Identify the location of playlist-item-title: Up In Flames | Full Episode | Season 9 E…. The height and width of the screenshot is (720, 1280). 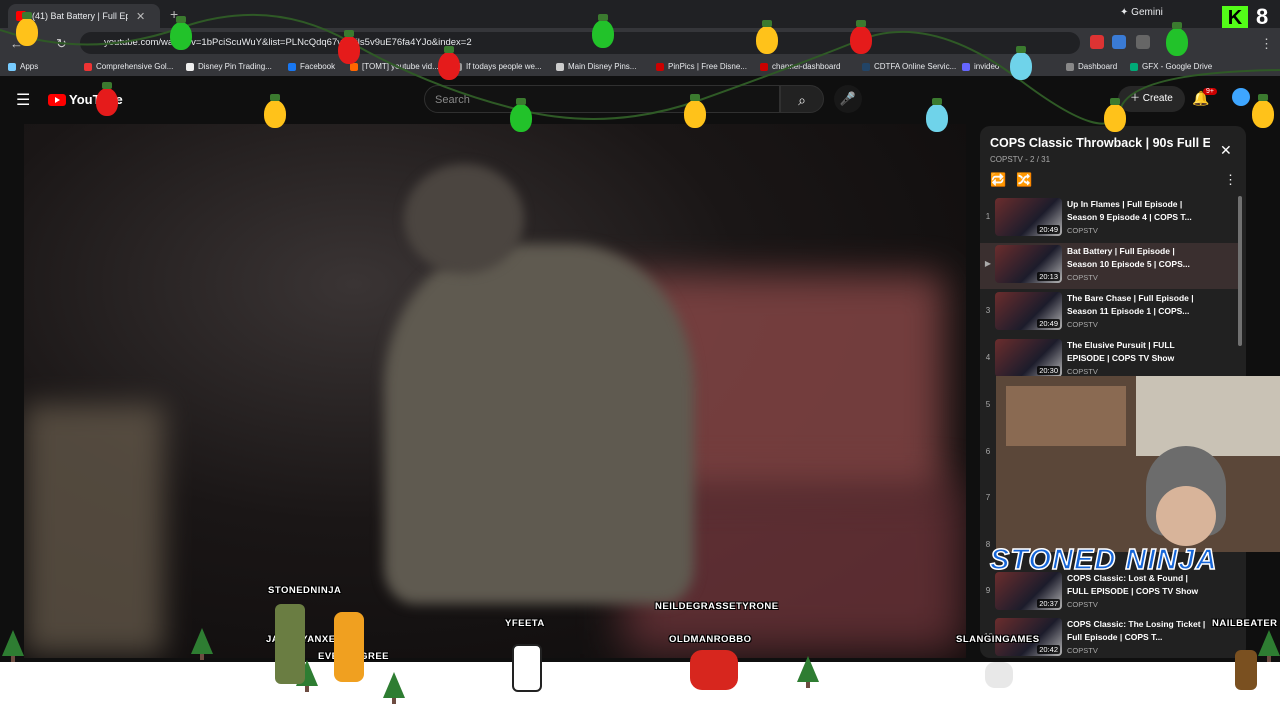
(1137, 211).